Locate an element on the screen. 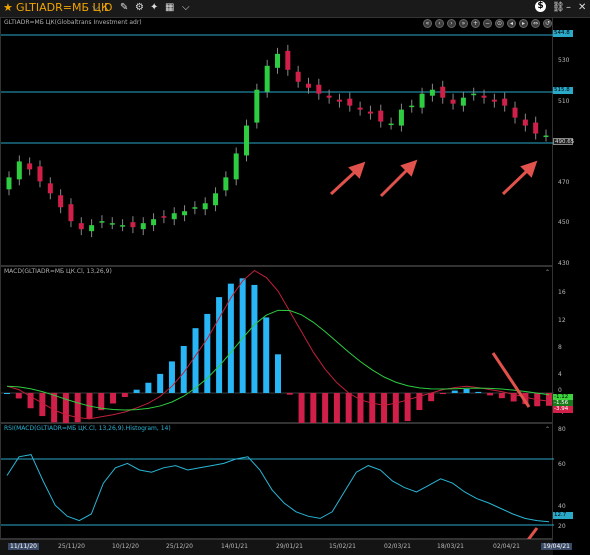 This screenshot has width=590, height=555. settings-icon: ⚙ is located at coordinates (139, 7).